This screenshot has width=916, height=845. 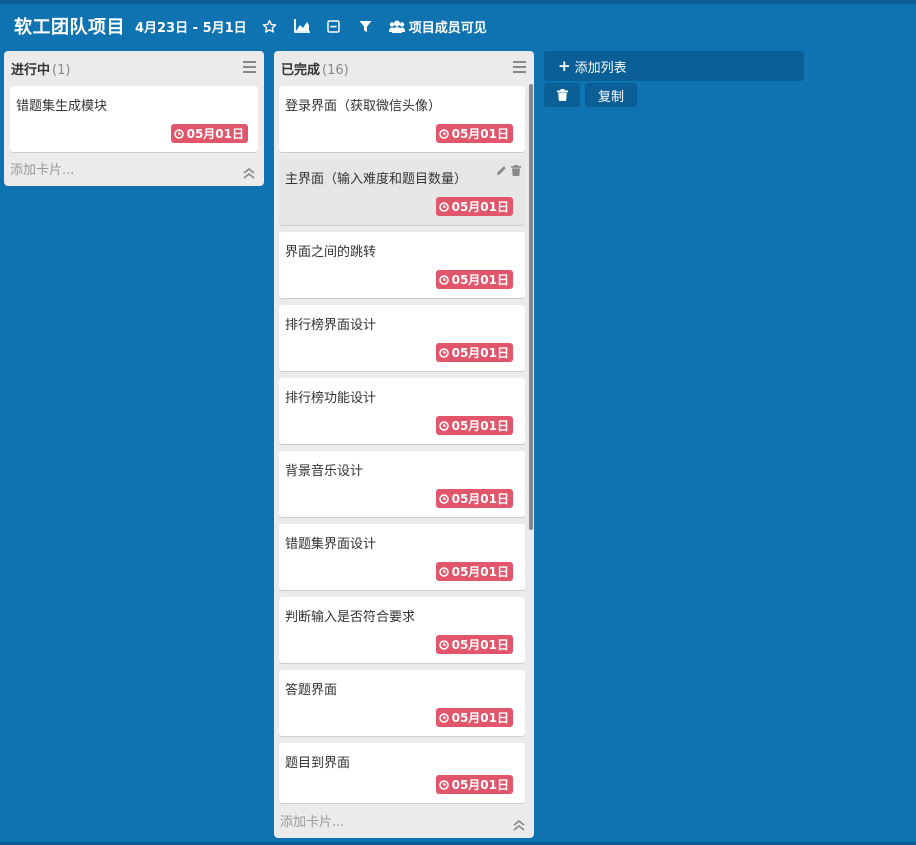 I want to click on scrollbar-thumb, so click(x=531, y=307).